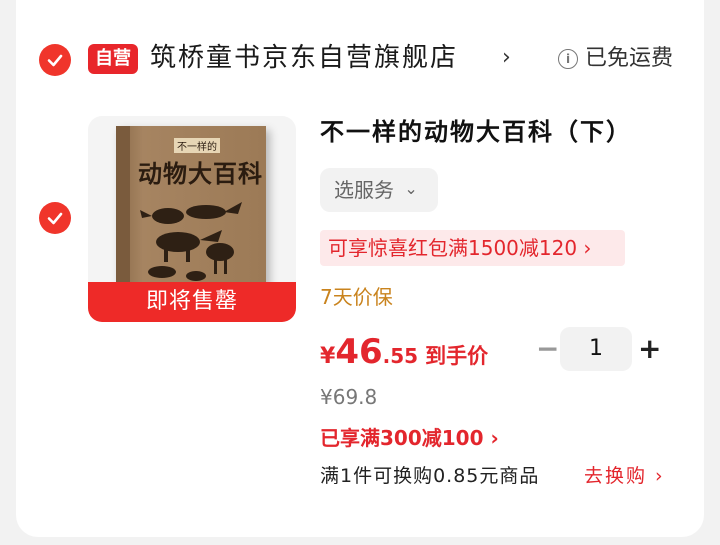 This screenshot has height=545, width=720. Describe the element at coordinates (192, 302) in the screenshot. I see `stock-status-banner: 即将售罄` at that location.